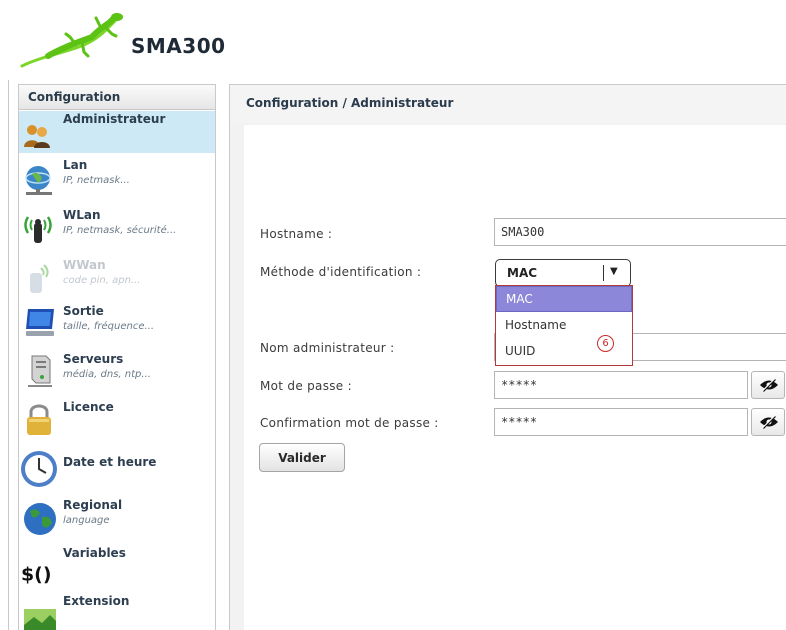  What do you see at coordinates (341, 272) in the screenshot?
I see `method-label: Méthode d'identification :` at bounding box center [341, 272].